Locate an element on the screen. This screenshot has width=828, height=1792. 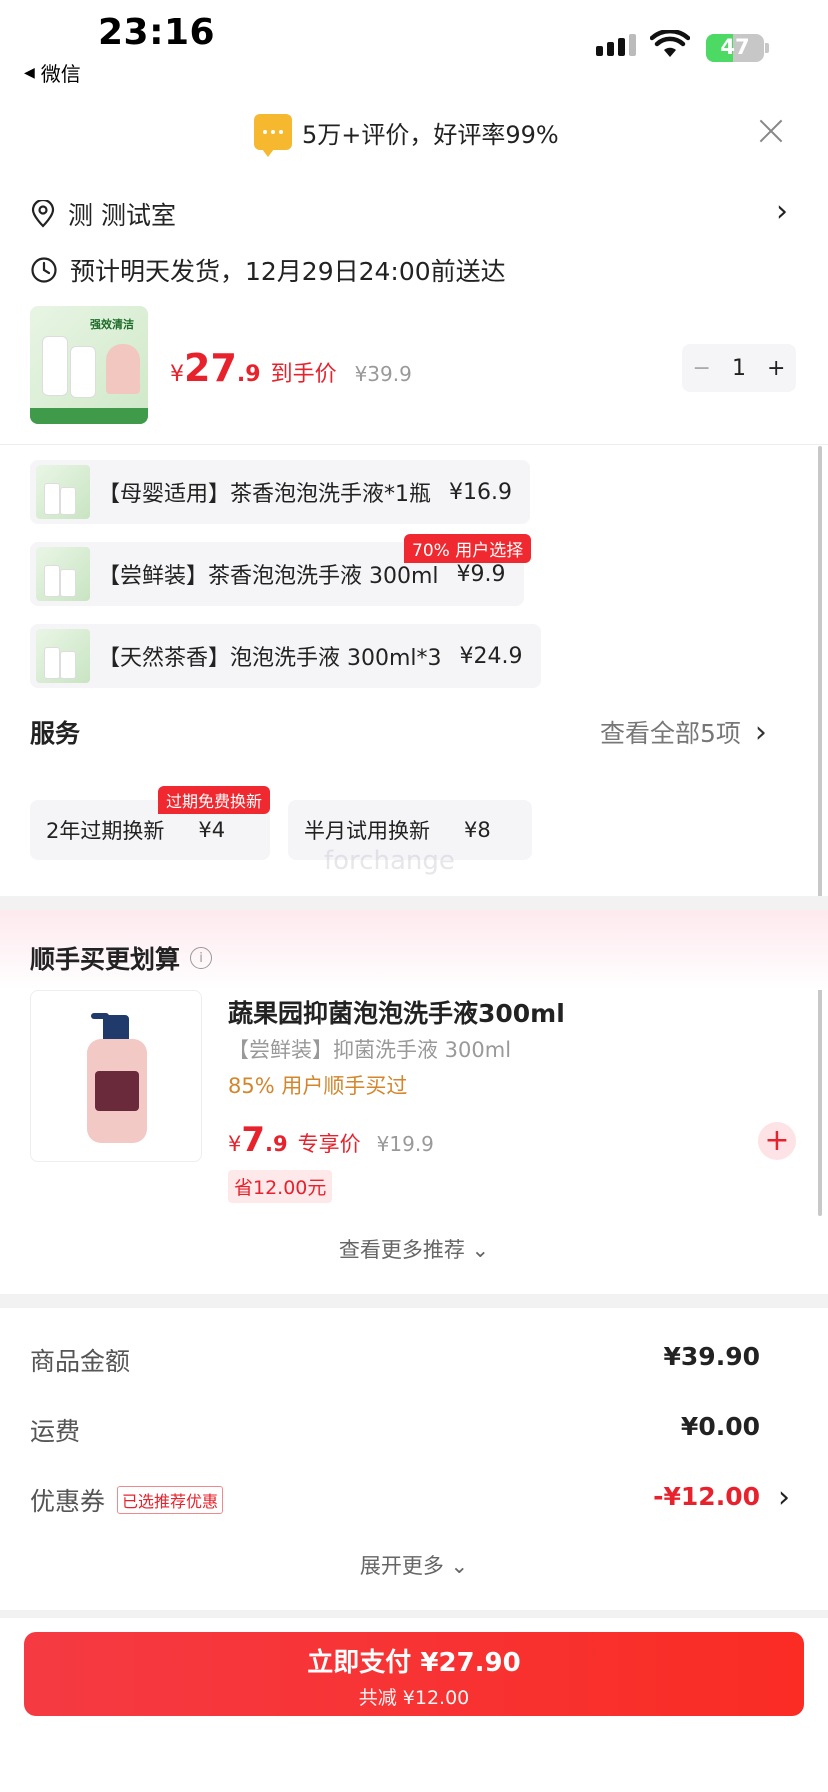
back-label: 微信 is located at coordinates (60, 74).